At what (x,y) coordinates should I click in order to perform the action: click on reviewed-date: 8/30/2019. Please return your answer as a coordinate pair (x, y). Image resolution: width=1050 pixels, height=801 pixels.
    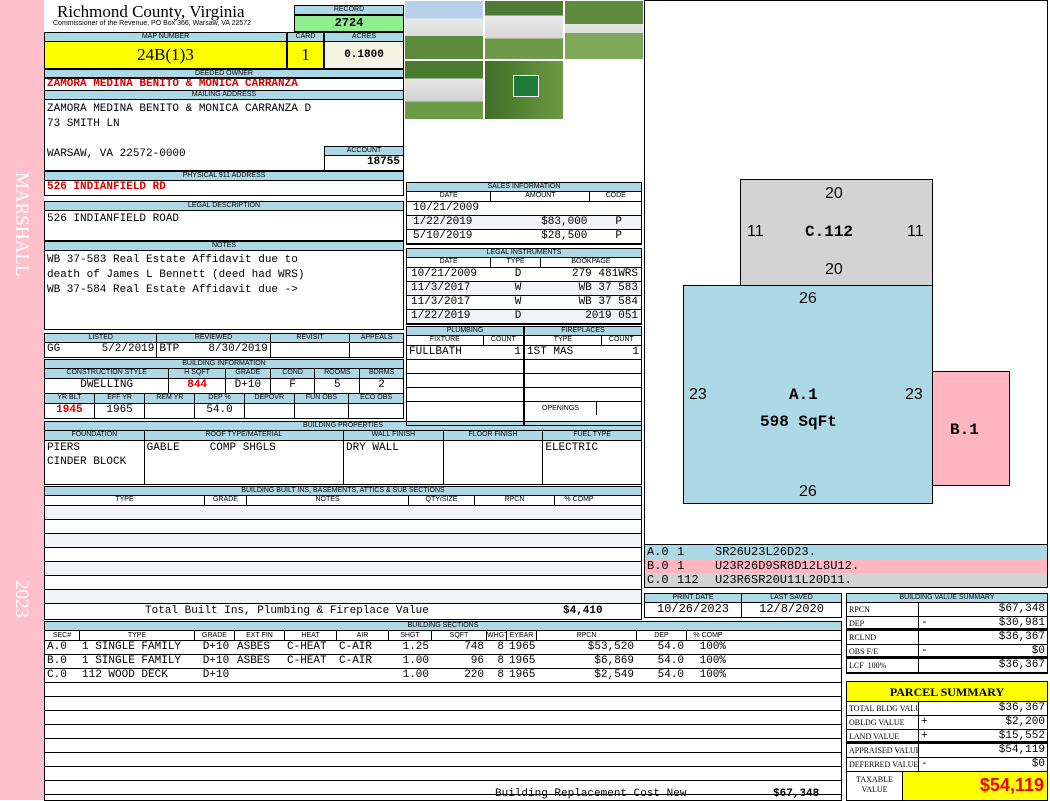
    Looking at the image, I should click on (238, 349).